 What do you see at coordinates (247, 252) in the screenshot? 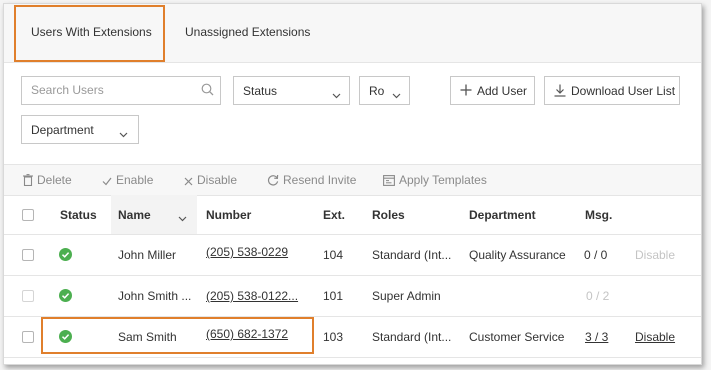
I see `phone-number-link: (205) 538-0229` at bounding box center [247, 252].